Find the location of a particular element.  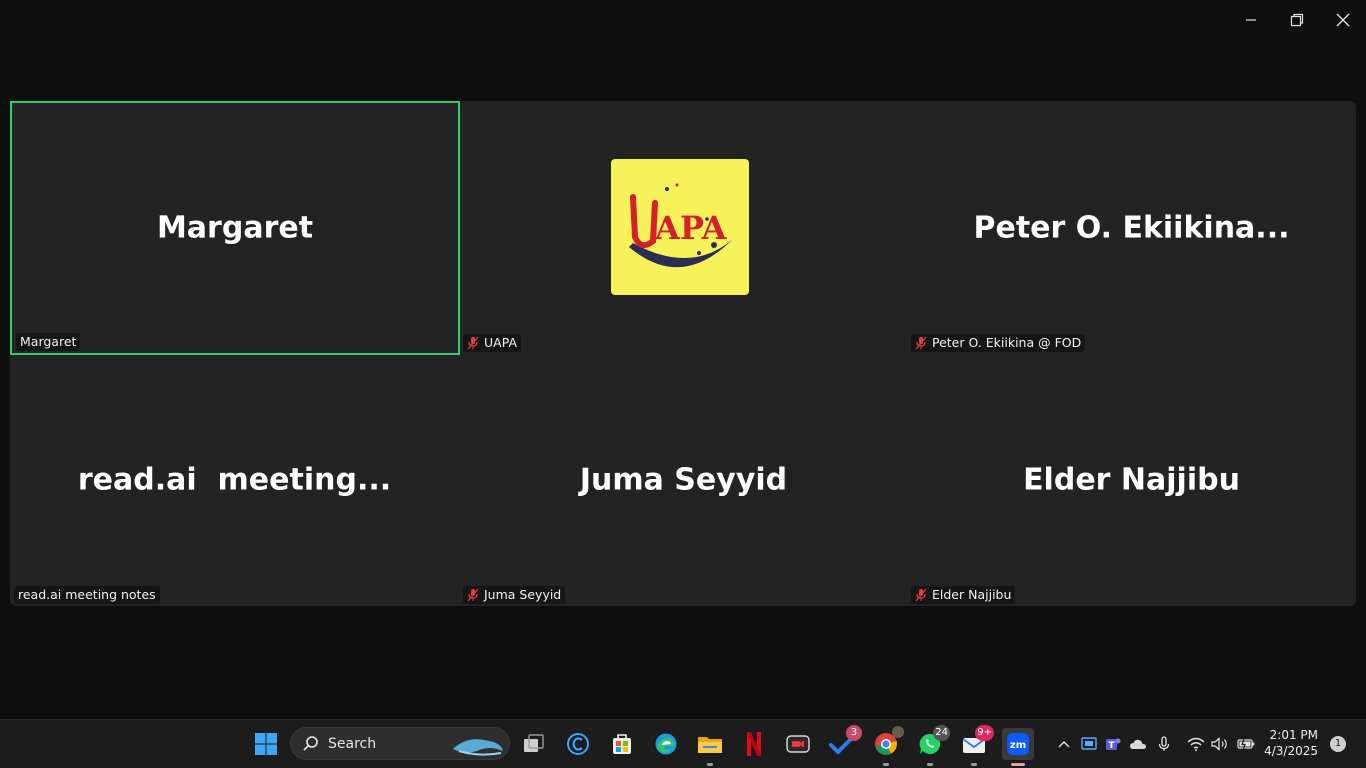

uapa-logo-image: APA is located at coordinates (681, 225).